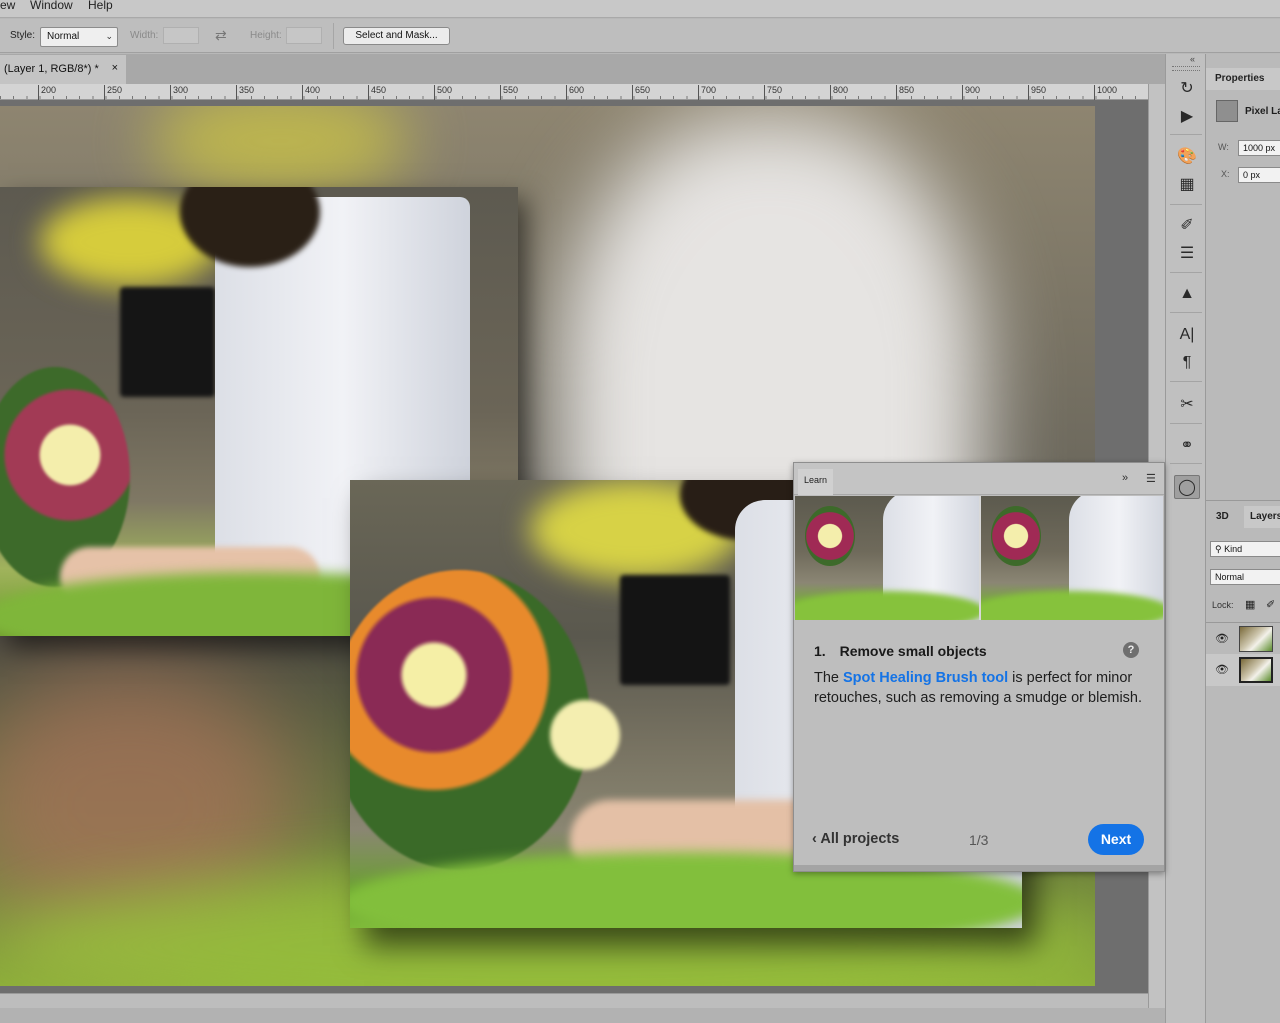 This screenshot has height=1023, width=1280. What do you see at coordinates (1259, 148) in the screenshot?
I see `width-prop-field: 1000 px` at bounding box center [1259, 148].